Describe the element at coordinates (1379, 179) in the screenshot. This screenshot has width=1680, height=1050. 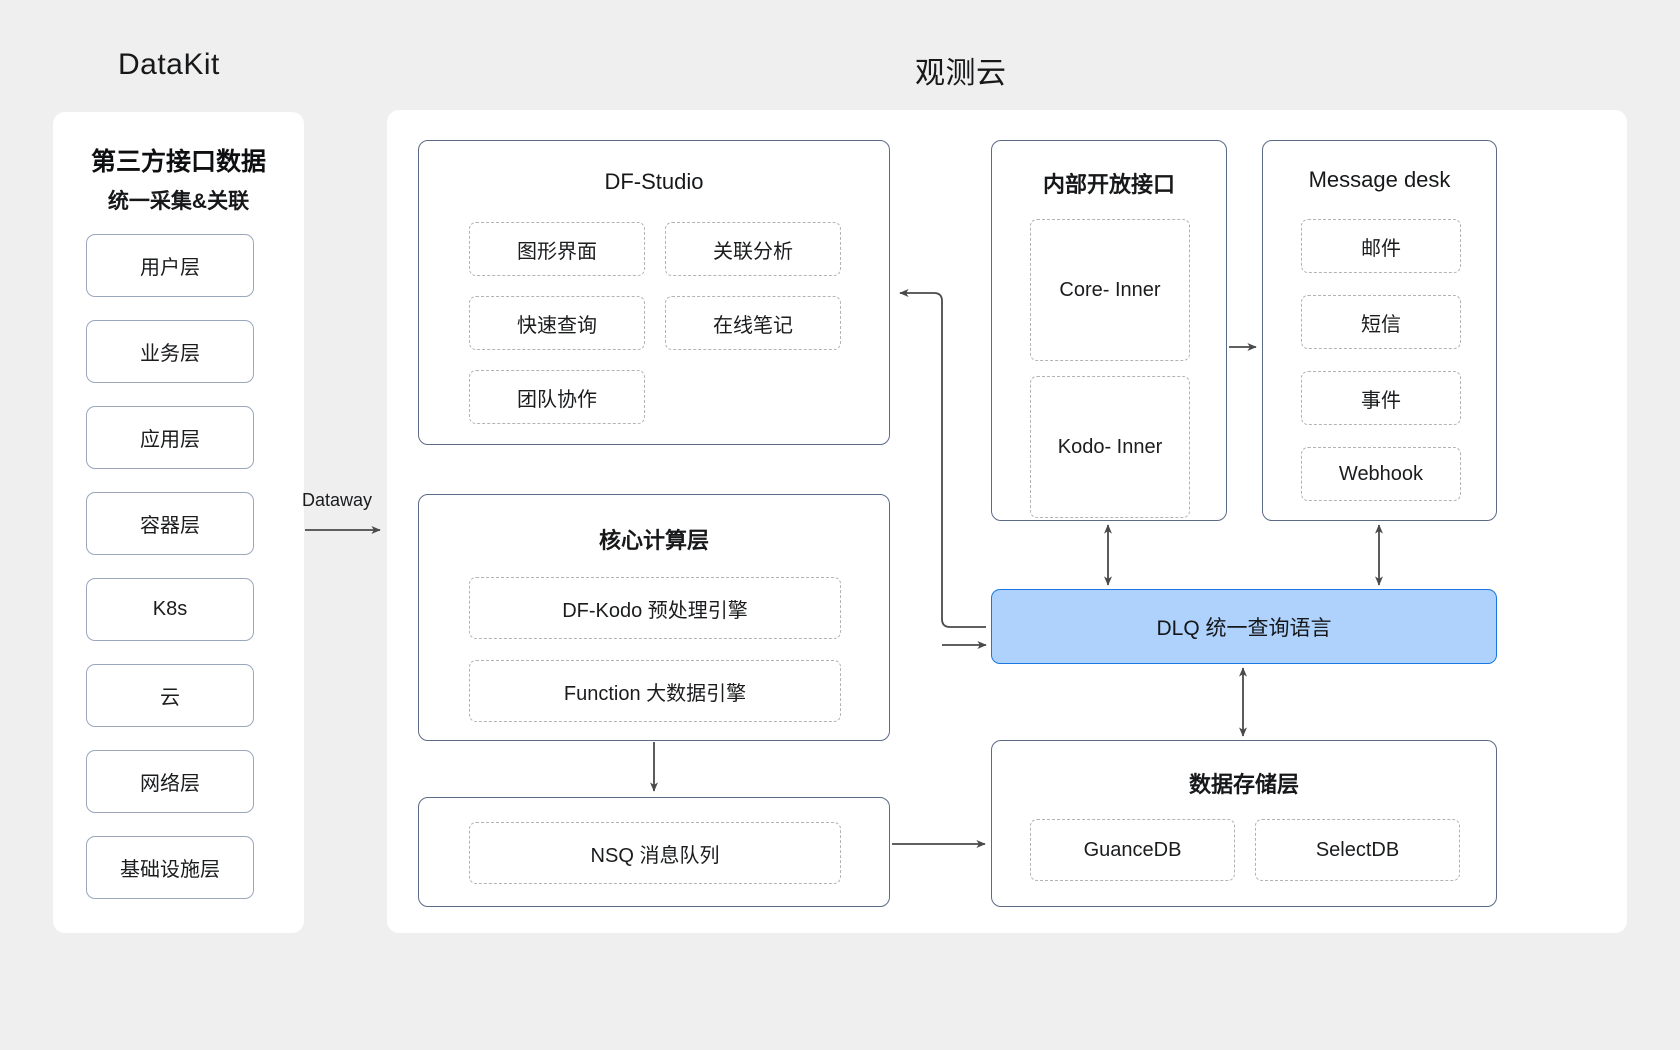
I see `message-desk-title: Message desk` at that location.